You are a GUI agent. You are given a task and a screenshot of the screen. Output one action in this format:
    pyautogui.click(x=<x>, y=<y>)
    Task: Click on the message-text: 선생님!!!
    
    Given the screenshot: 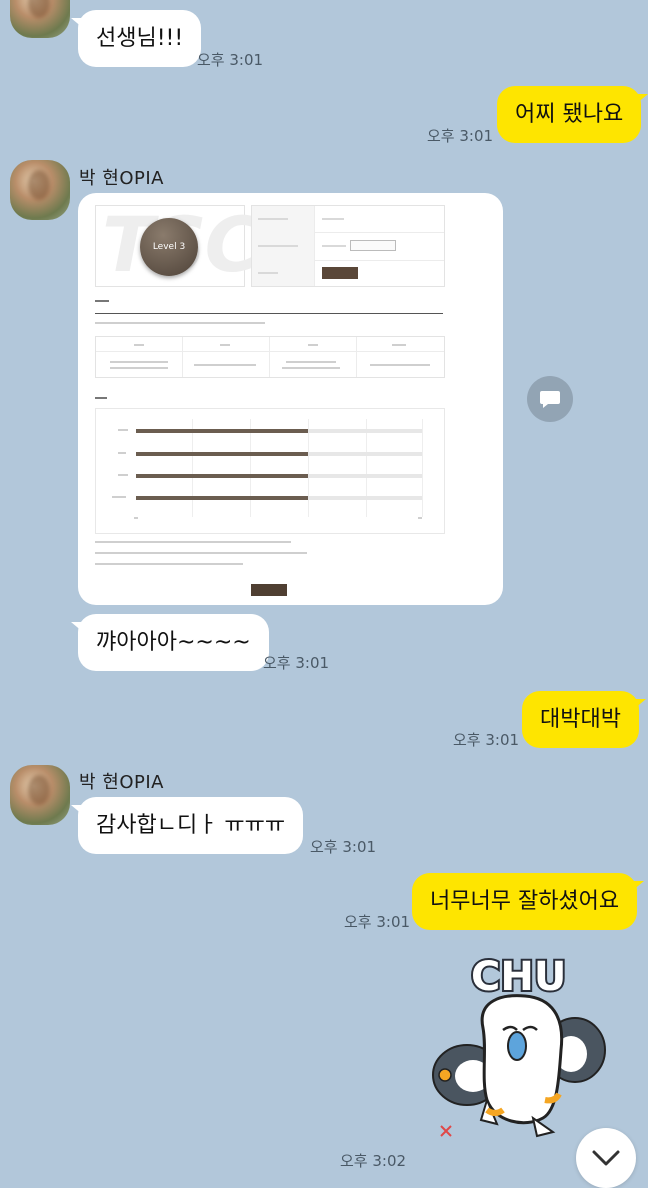 What is the action you would take?
    pyautogui.click(x=140, y=38)
    